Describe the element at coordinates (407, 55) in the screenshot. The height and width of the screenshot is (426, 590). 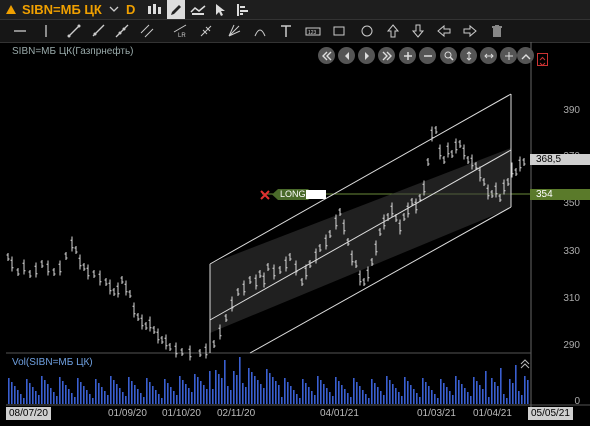
I see `zoom-in-icon` at that location.